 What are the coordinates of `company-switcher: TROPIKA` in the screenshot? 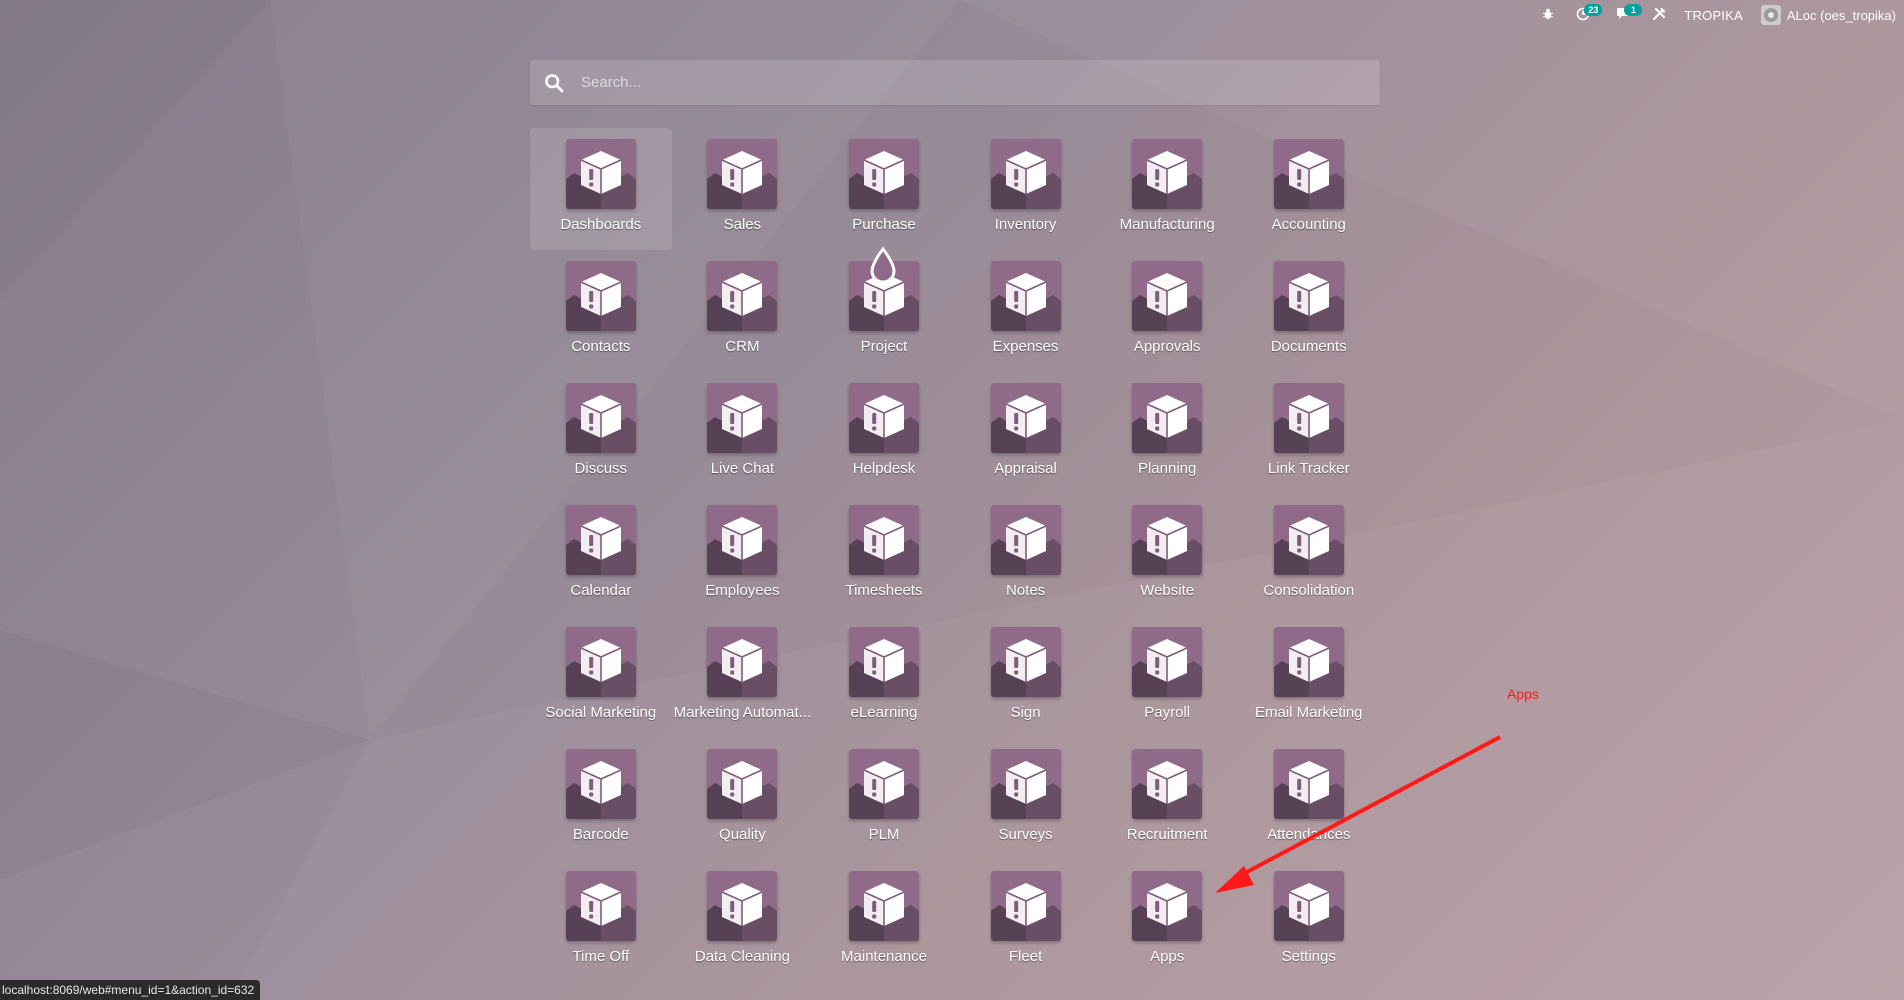 It's located at (1713, 15).